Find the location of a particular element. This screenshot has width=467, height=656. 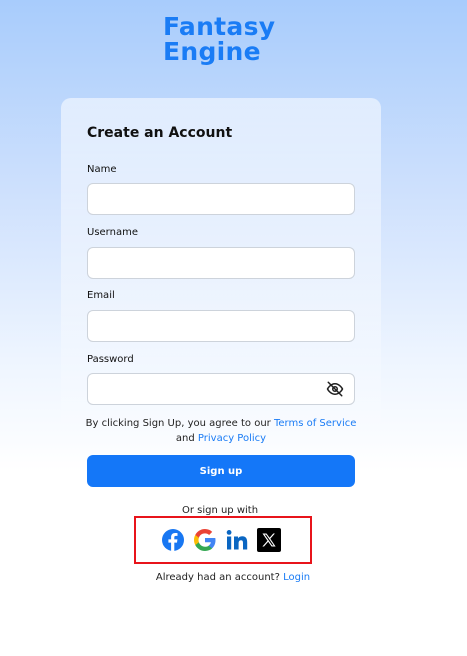

eye-slash-icon is located at coordinates (335, 389).